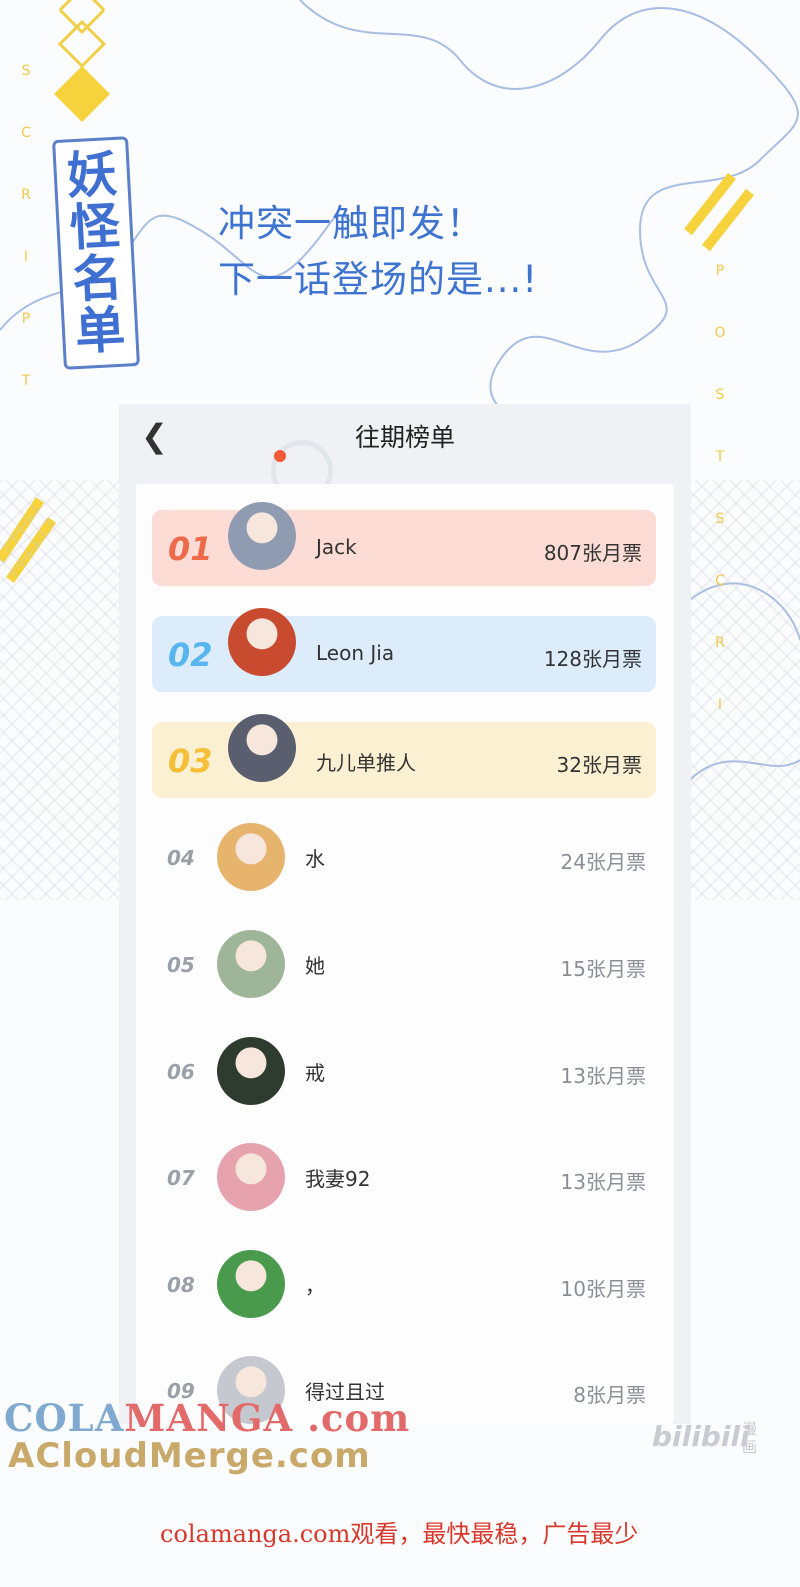 This screenshot has width=800, height=1587. I want to click on vote-count: 32张月票, so click(599, 765).